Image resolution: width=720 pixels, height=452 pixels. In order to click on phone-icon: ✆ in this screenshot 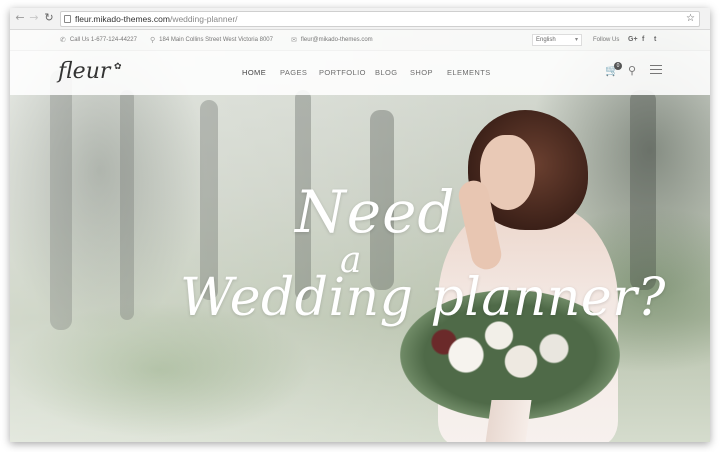, I will do `click(63, 40)`.